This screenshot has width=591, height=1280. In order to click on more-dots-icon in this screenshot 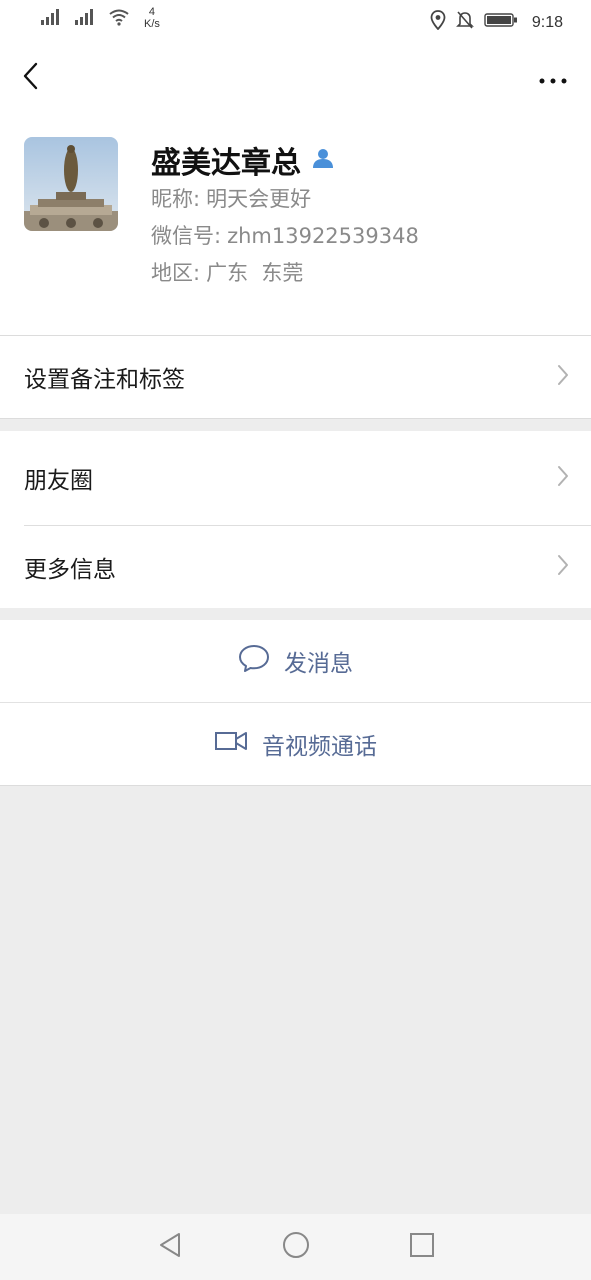, I will do `click(553, 78)`.